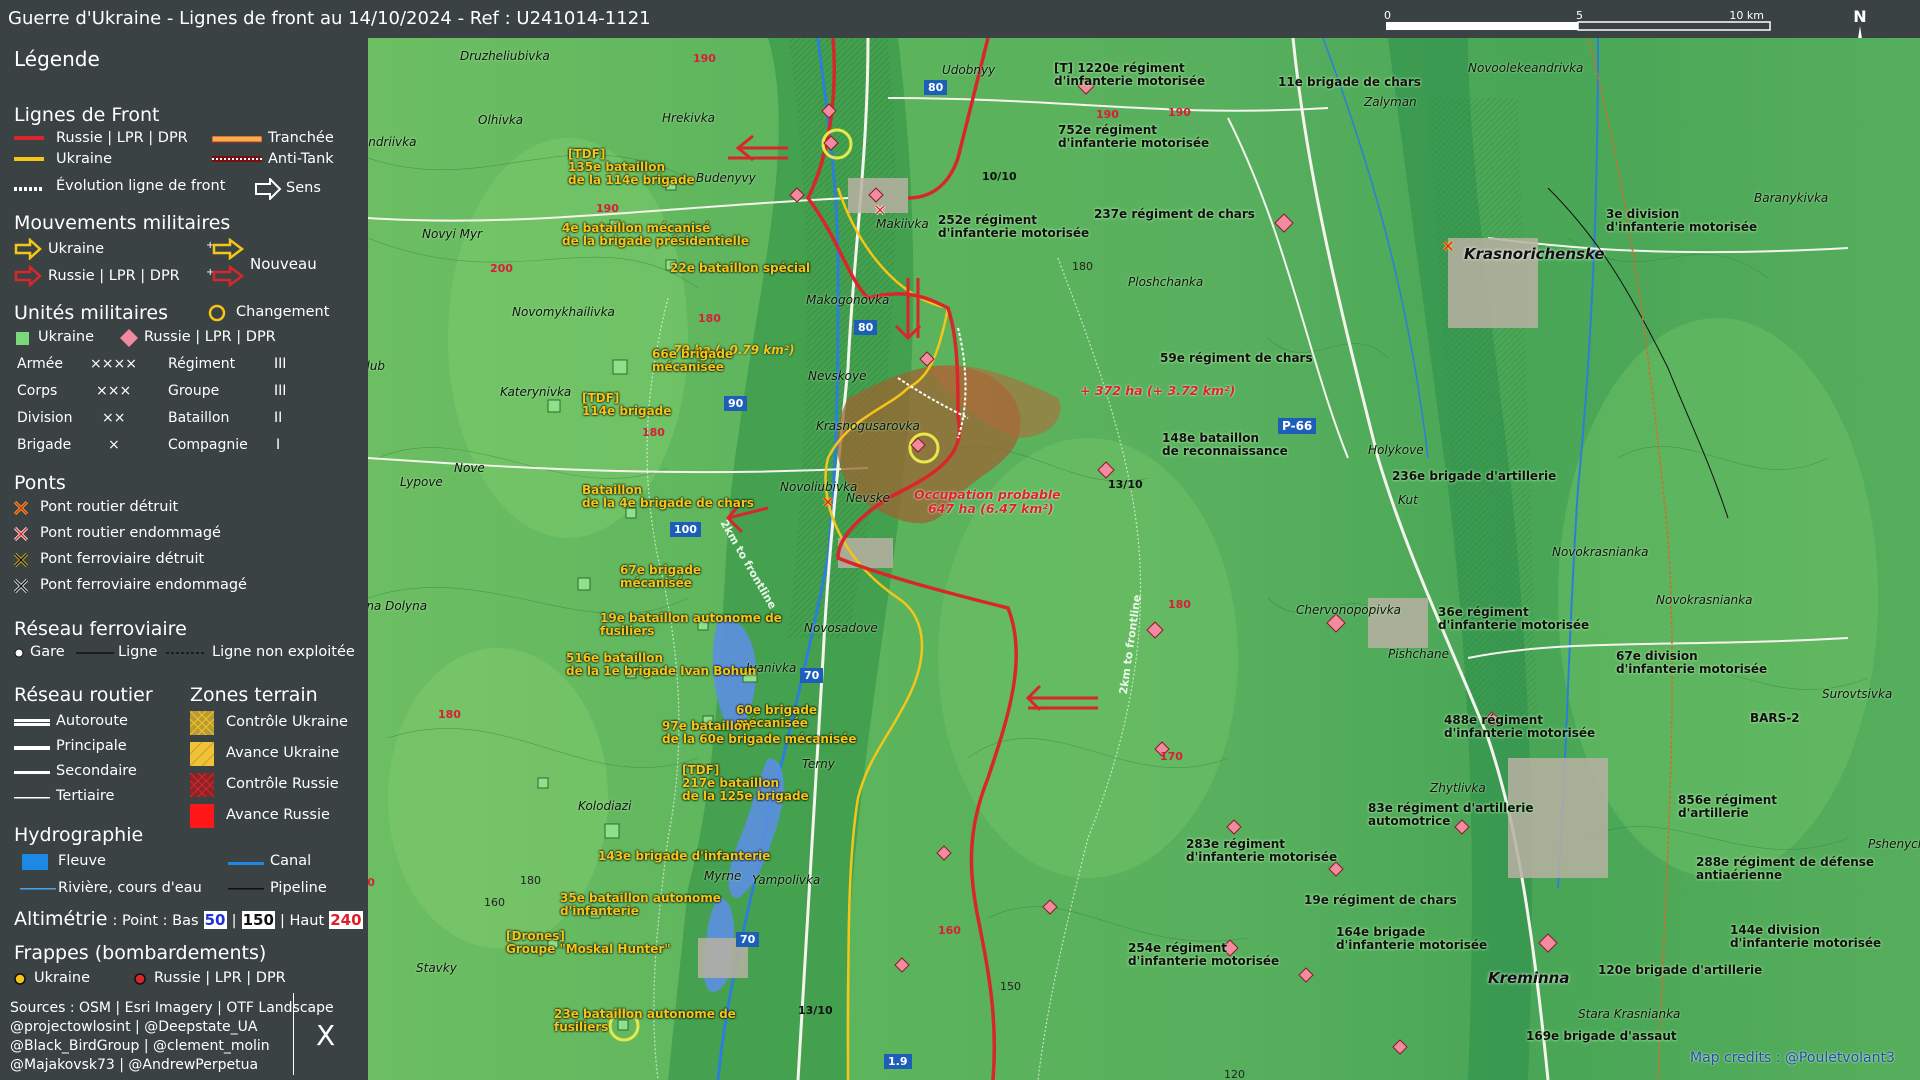  I want to click on russia-unit-label: 252e régiment d'infanterie motorisée, so click(1013, 227).